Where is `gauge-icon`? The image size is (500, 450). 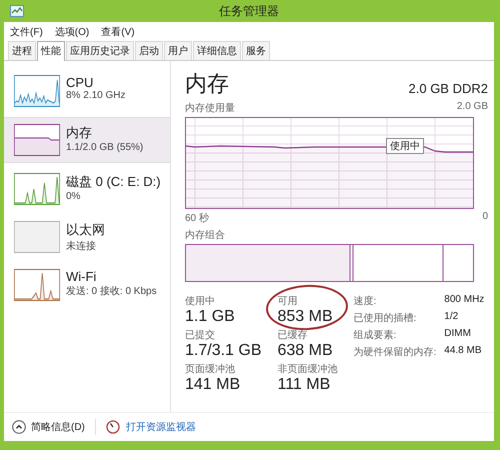 gauge-icon is located at coordinates (113, 427).